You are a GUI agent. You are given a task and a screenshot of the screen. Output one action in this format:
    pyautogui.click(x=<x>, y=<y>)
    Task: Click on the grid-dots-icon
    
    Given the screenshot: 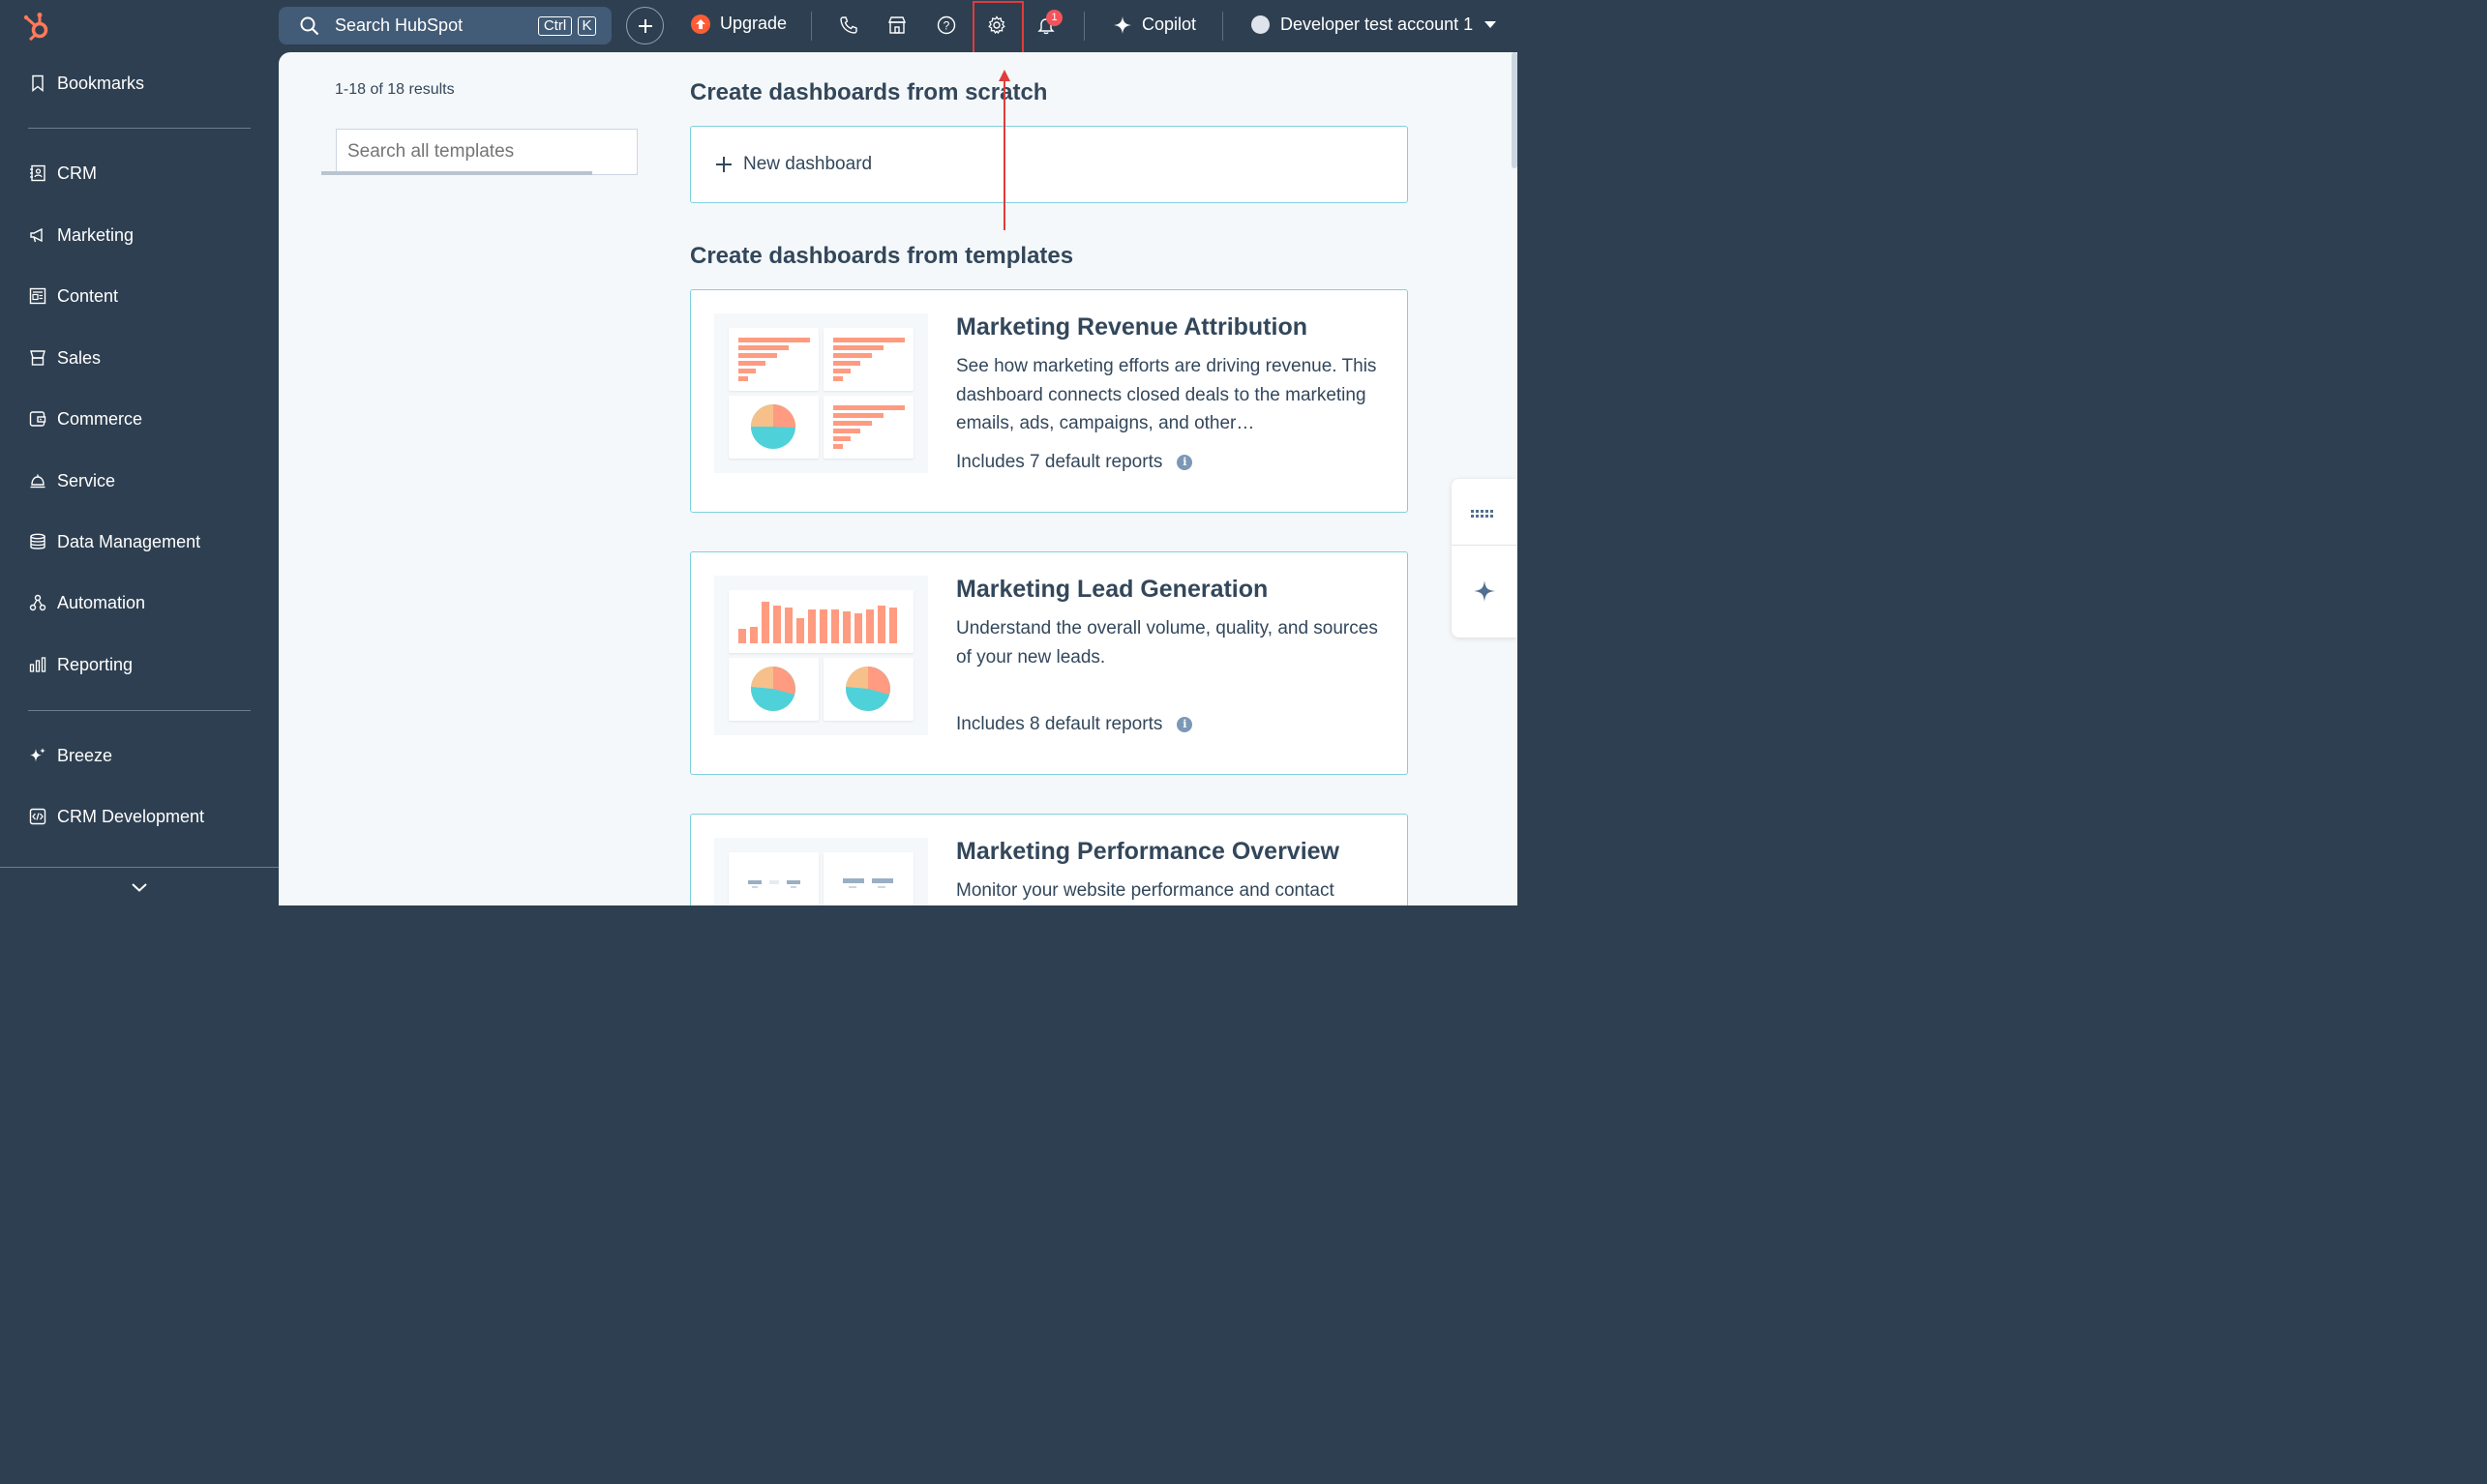 What is the action you would take?
    pyautogui.click(x=1484, y=515)
    